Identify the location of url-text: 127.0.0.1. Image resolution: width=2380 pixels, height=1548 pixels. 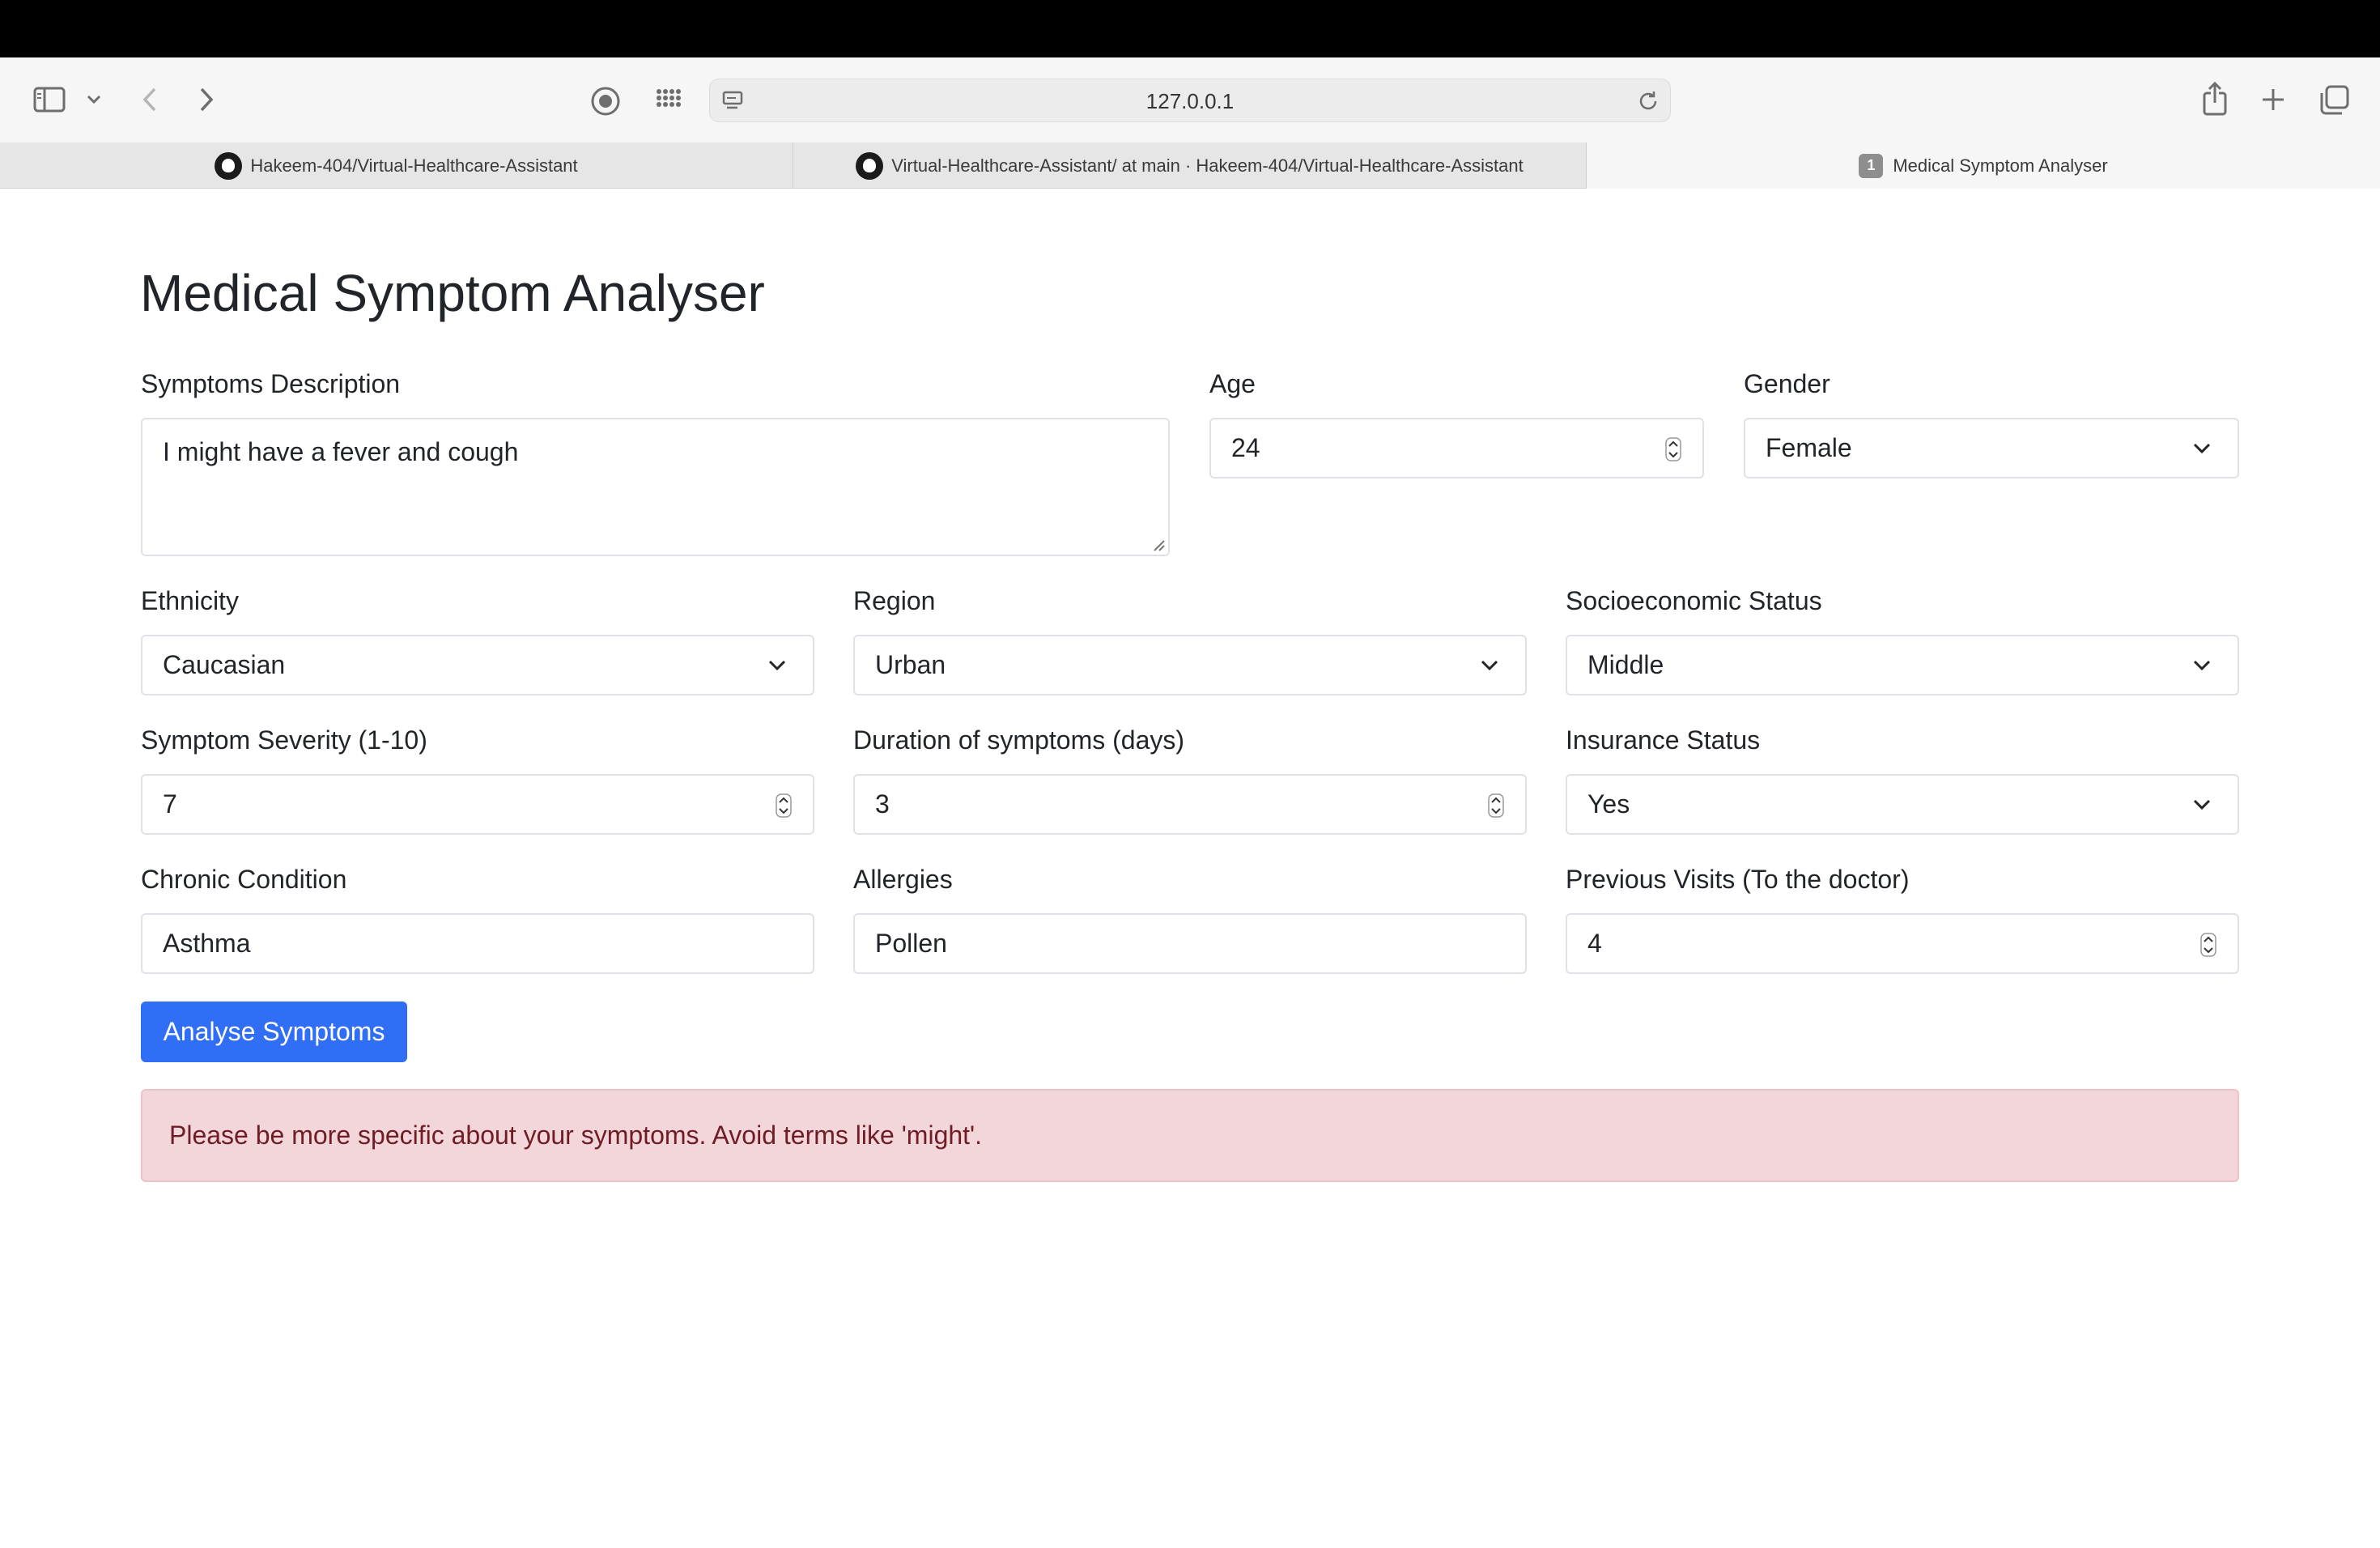
(1190, 101).